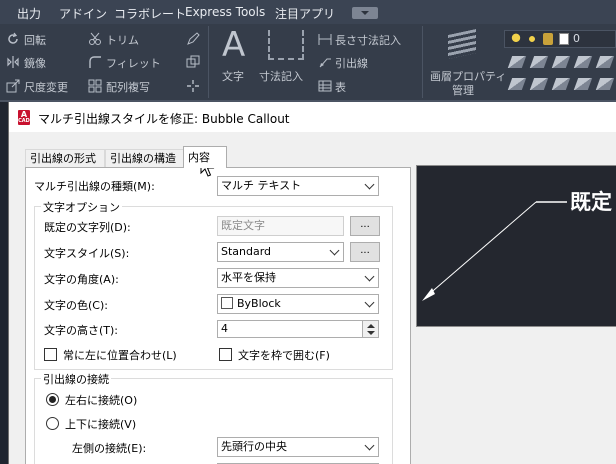  I want to click on vertical-attachment-radio, so click(52, 423).